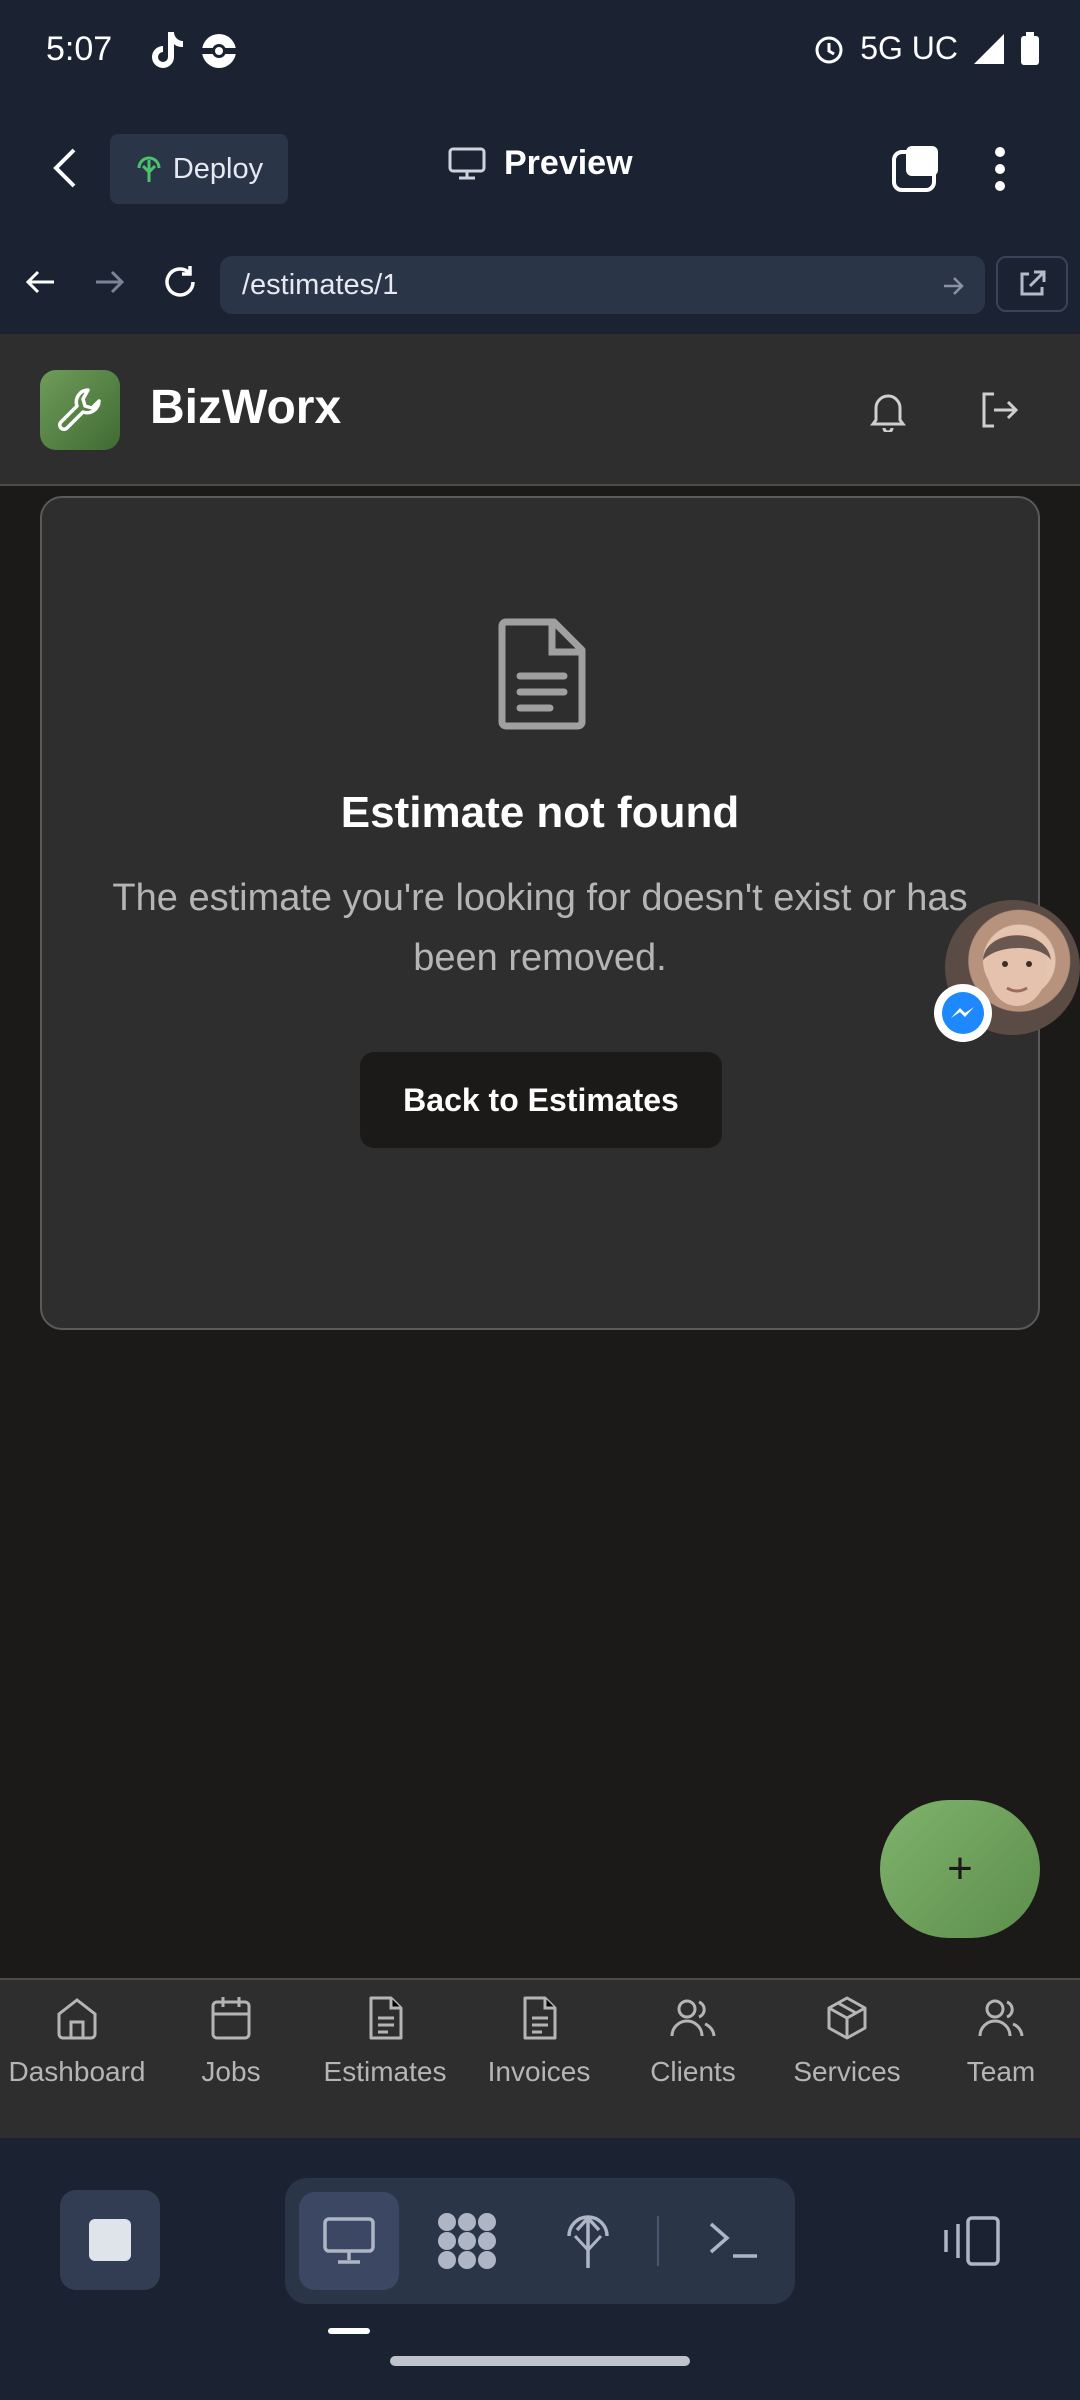  What do you see at coordinates (1001, 2071) in the screenshot?
I see `nav-label: Team` at bounding box center [1001, 2071].